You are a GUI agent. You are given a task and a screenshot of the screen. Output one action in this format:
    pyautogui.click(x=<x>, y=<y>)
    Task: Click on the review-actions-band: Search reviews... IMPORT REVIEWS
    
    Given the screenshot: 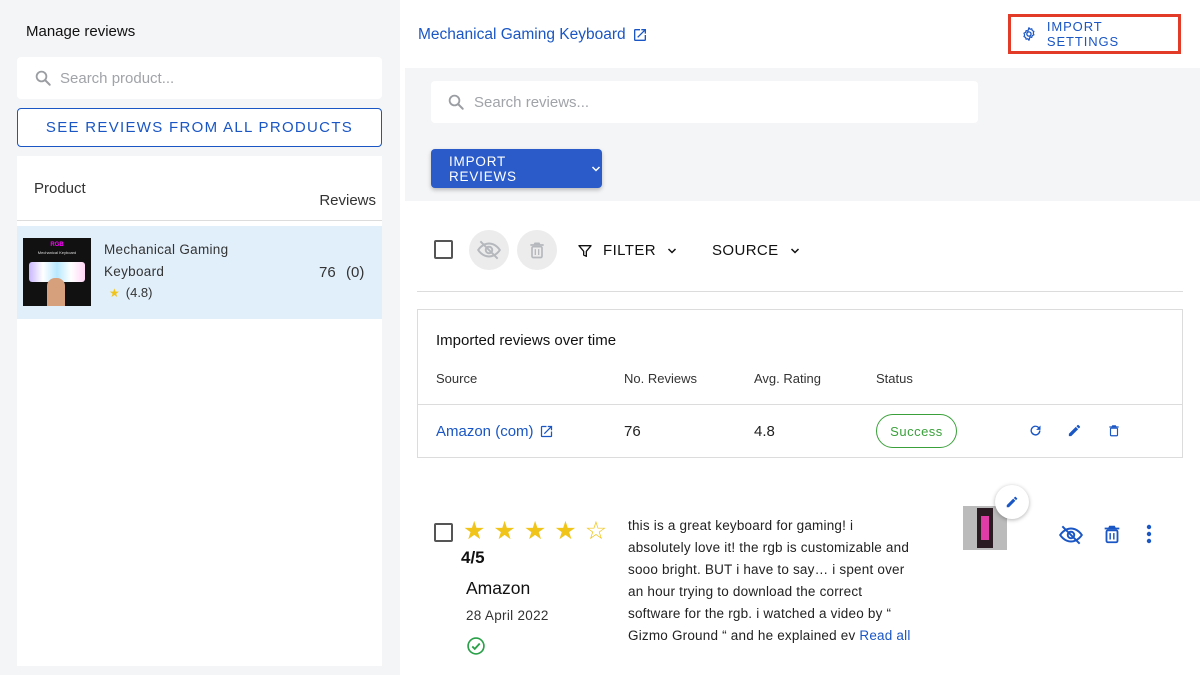 What is the action you would take?
    pyautogui.click(x=802, y=134)
    